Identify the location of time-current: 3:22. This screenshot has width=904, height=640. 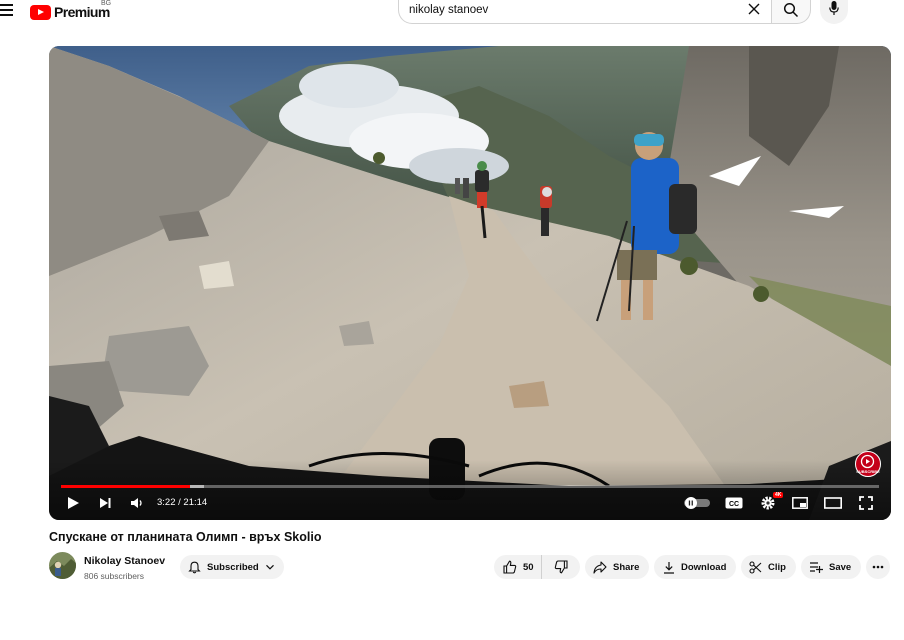
(166, 502).